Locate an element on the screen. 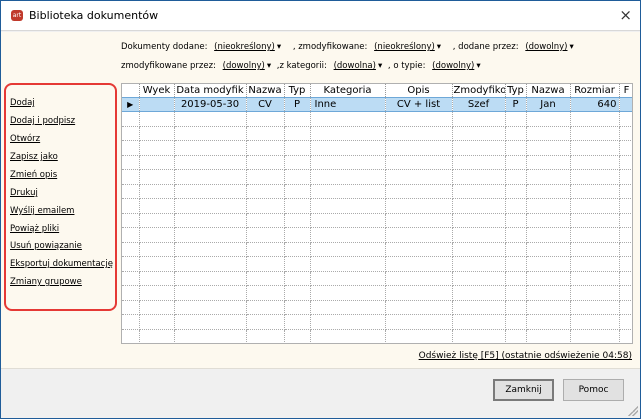 The image size is (641, 419). col-type: Typ is located at coordinates (297, 91).